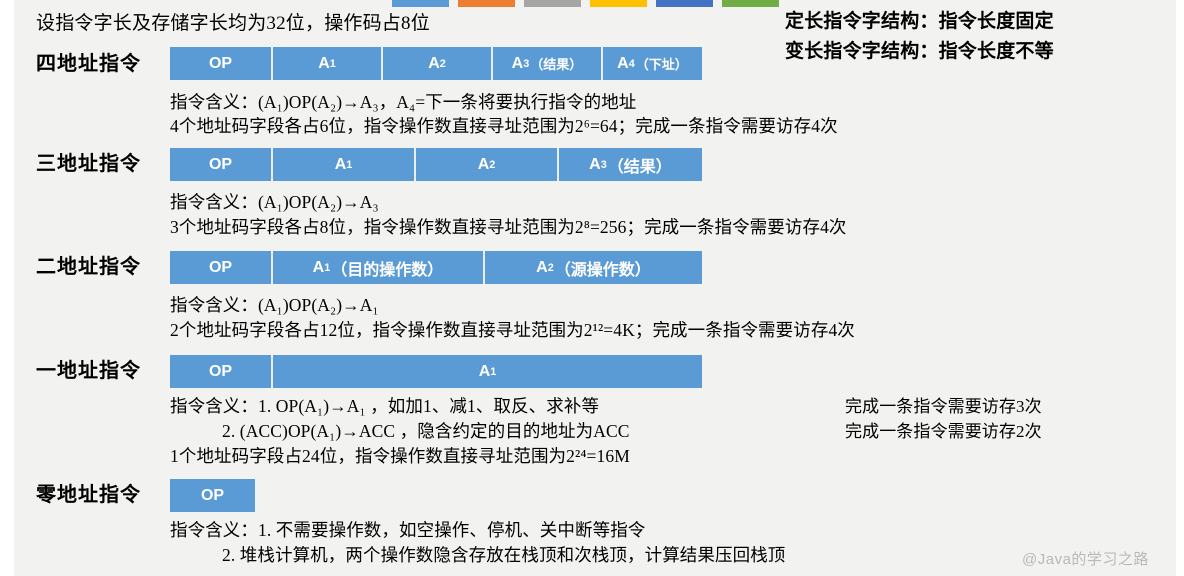  What do you see at coordinates (1180, 288) in the screenshot?
I see `right-margin` at bounding box center [1180, 288].